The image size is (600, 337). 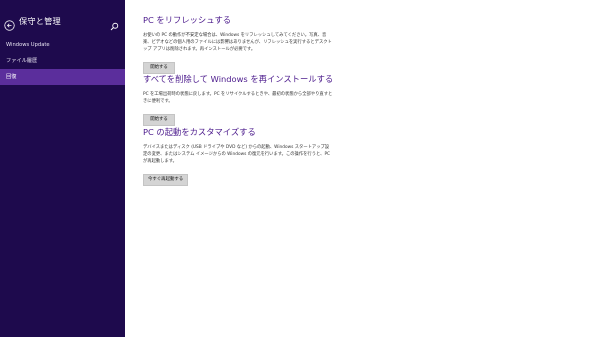 I want to click on search-icon, so click(x=114, y=23).